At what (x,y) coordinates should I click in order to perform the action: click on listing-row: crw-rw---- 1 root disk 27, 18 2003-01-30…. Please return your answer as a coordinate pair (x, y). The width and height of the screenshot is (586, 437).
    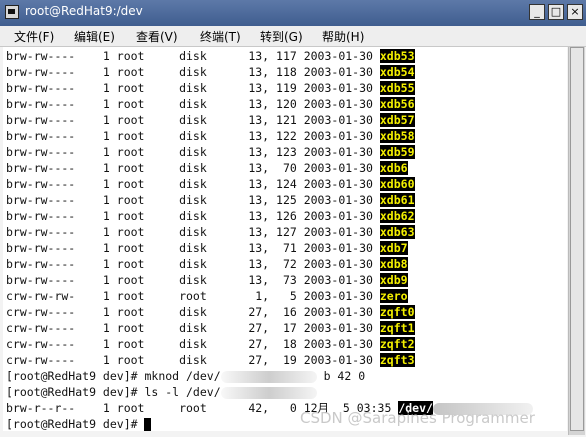
    Looking at the image, I should click on (210, 344).